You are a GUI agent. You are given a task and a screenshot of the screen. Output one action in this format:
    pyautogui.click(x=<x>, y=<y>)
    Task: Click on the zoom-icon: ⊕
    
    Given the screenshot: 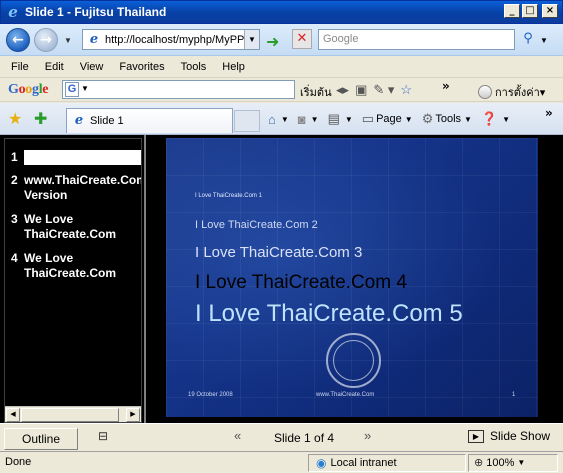 What is the action you would take?
    pyautogui.click(x=479, y=463)
    